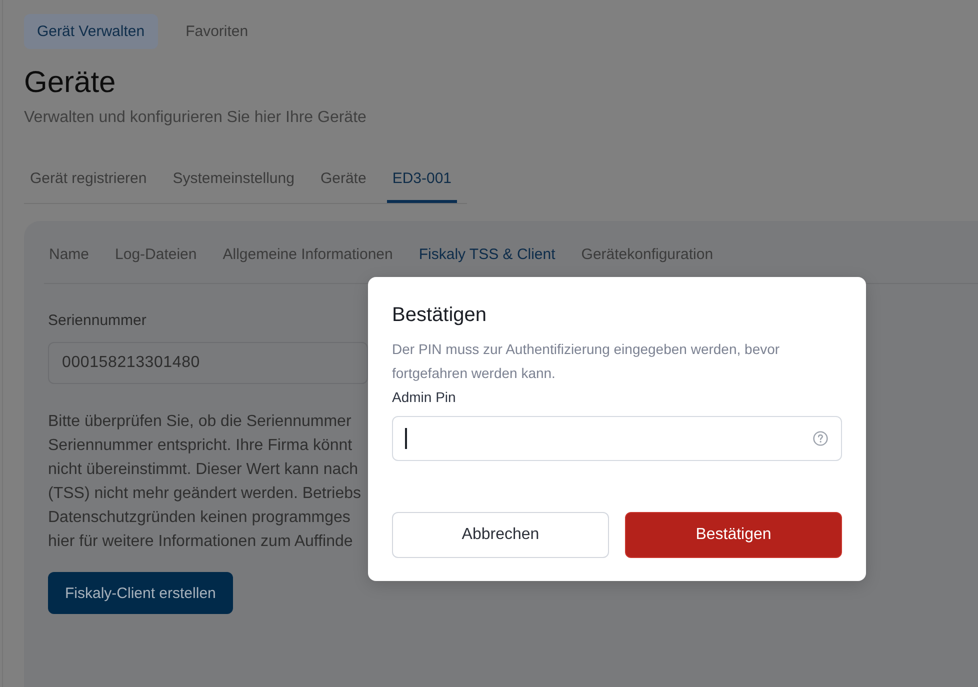 Image resolution: width=978 pixels, height=687 pixels. What do you see at coordinates (422, 179) in the screenshot?
I see `device-tab: ED3-001` at bounding box center [422, 179].